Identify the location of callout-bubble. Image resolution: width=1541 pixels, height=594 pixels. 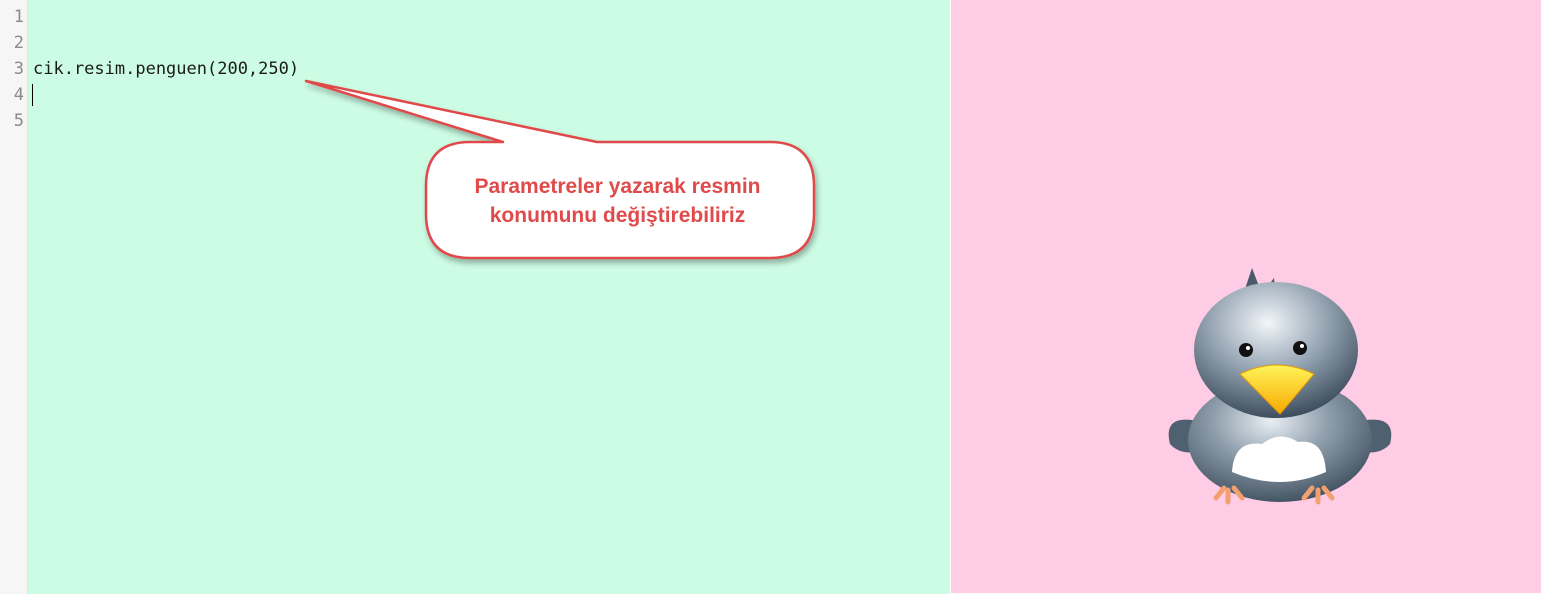
(560, 169).